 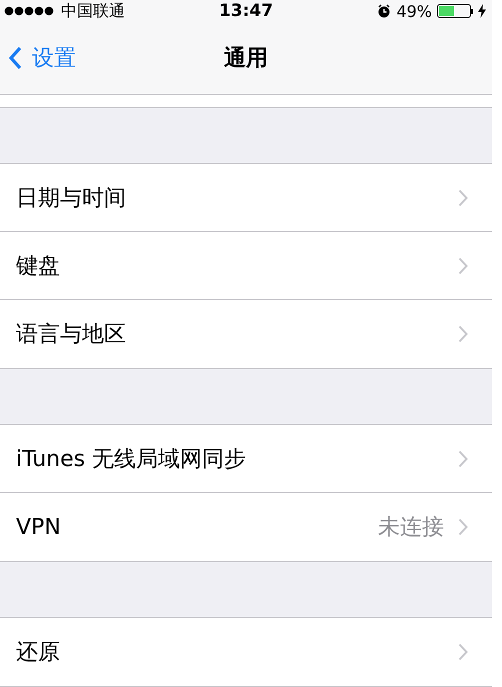 What do you see at coordinates (246, 11) in the screenshot?
I see `status-time: 13:47` at bounding box center [246, 11].